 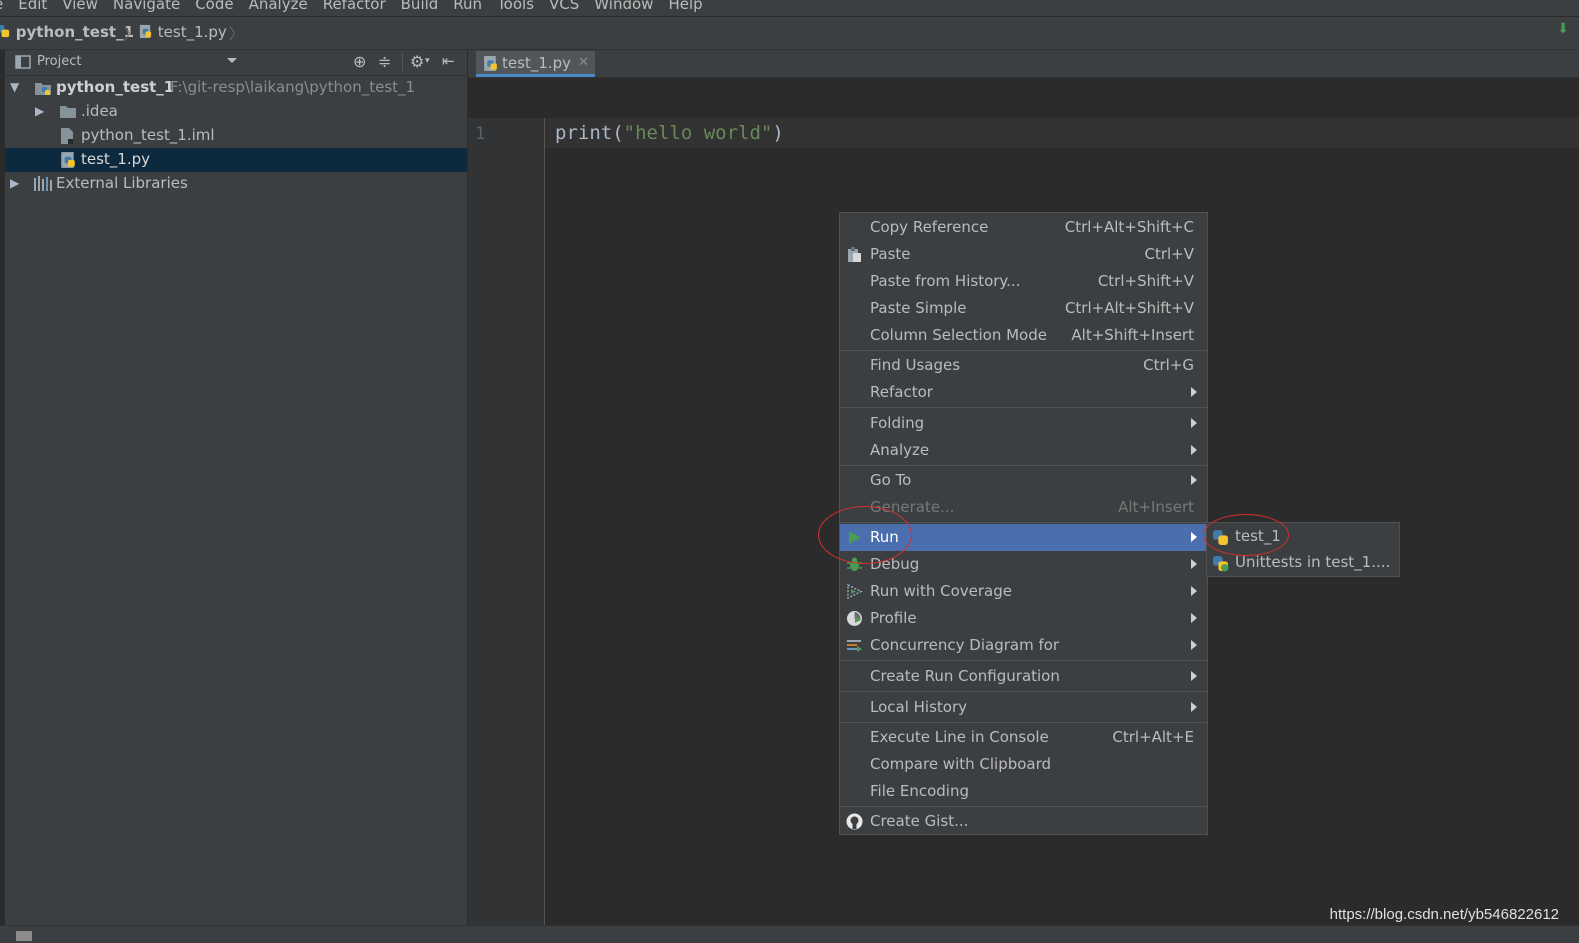 What do you see at coordinates (900, 450) in the screenshot?
I see `menu-item-label: Analyze` at bounding box center [900, 450].